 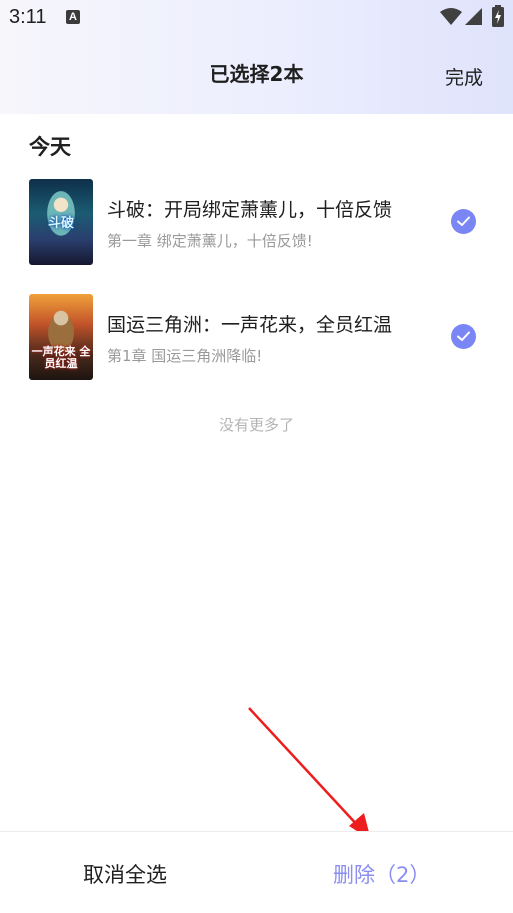 What do you see at coordinates (473, 16) in the screenshot?
I see `signal-icon` at bounding box center [473, 16].